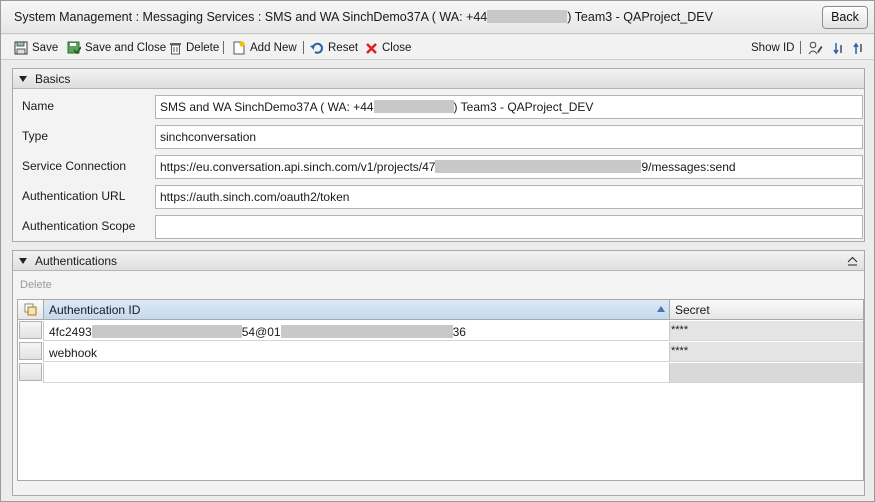  I want to click on close-button: Close, so click(388, 48).